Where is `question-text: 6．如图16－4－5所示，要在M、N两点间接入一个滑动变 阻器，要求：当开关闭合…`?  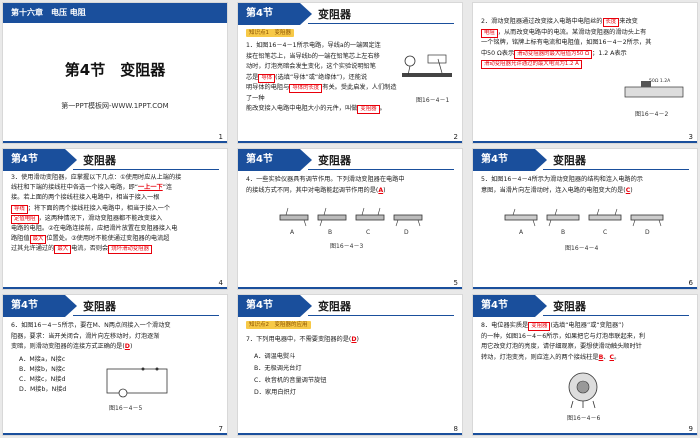
question-text: 6．如图16－4－5所示，要在M、N两点间接入一个滑动变 阻器，要求：当开关闭合… is located at coordinates (91, 336).